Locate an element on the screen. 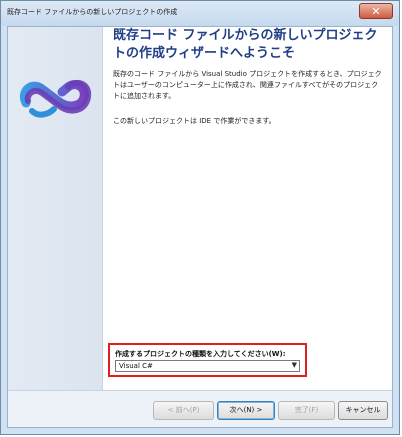  page-title: 既存コード ファイルからの新しいプロジェクトの作成ウィザードへようこそ is located at coordinates (245, 44).